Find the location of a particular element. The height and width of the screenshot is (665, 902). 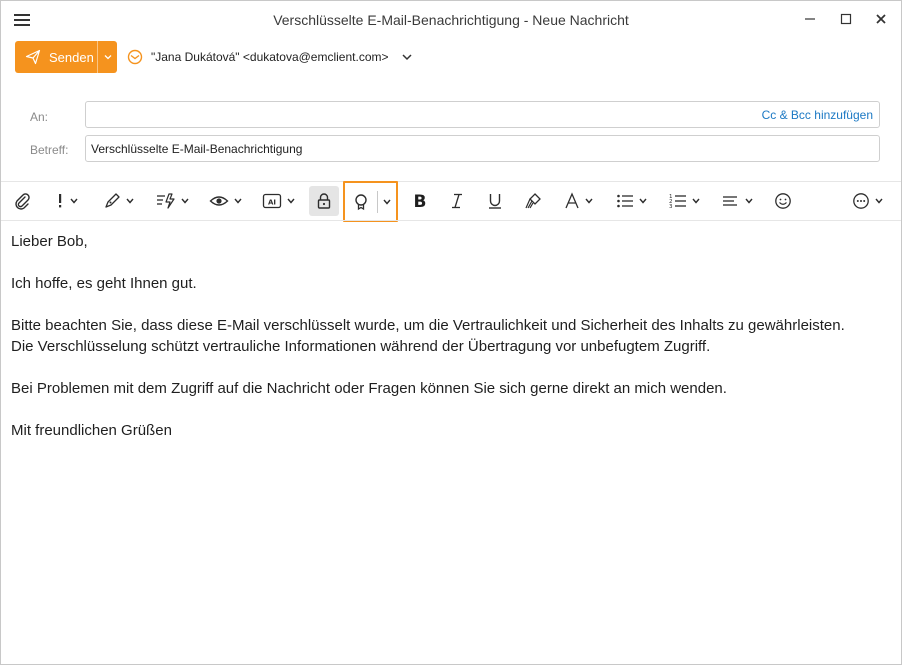

text-template-button: AI is located at coordinates (279, 201).